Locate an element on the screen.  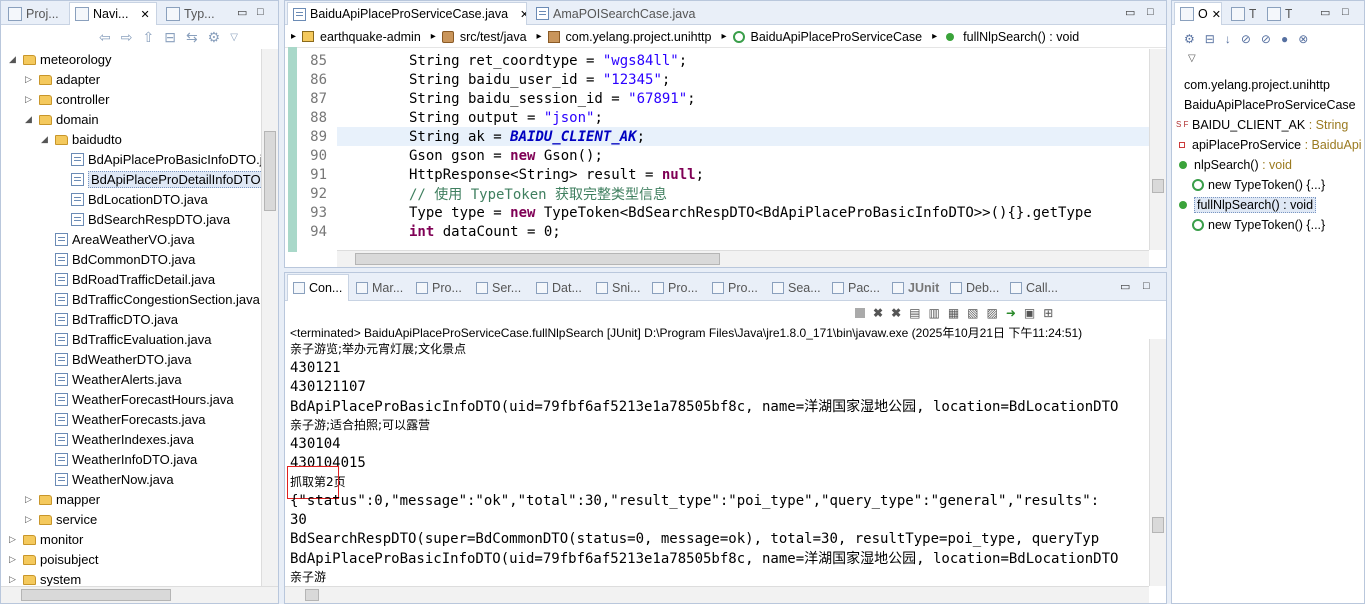
console-tab: JUnit is located at coordinates (915, 287).